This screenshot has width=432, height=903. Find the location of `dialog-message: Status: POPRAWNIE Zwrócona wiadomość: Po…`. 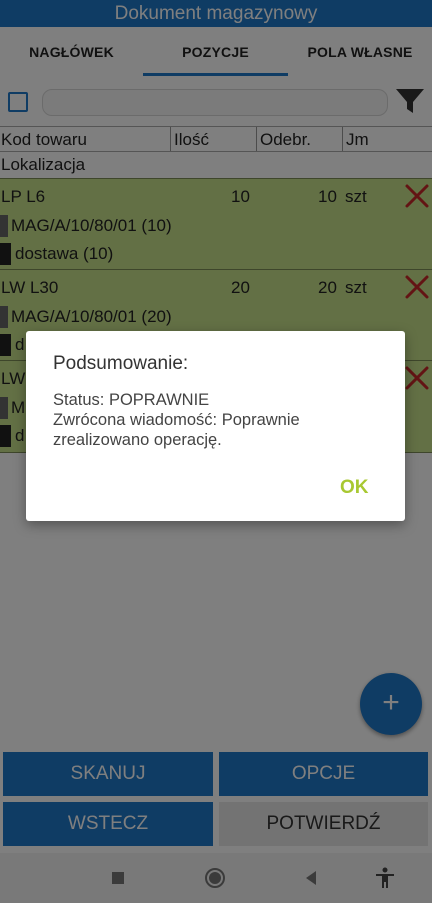

dialog-message: Status: POPRAWNIE Zwrócona wiadomość: Po… is located at coordinates (176, 420).